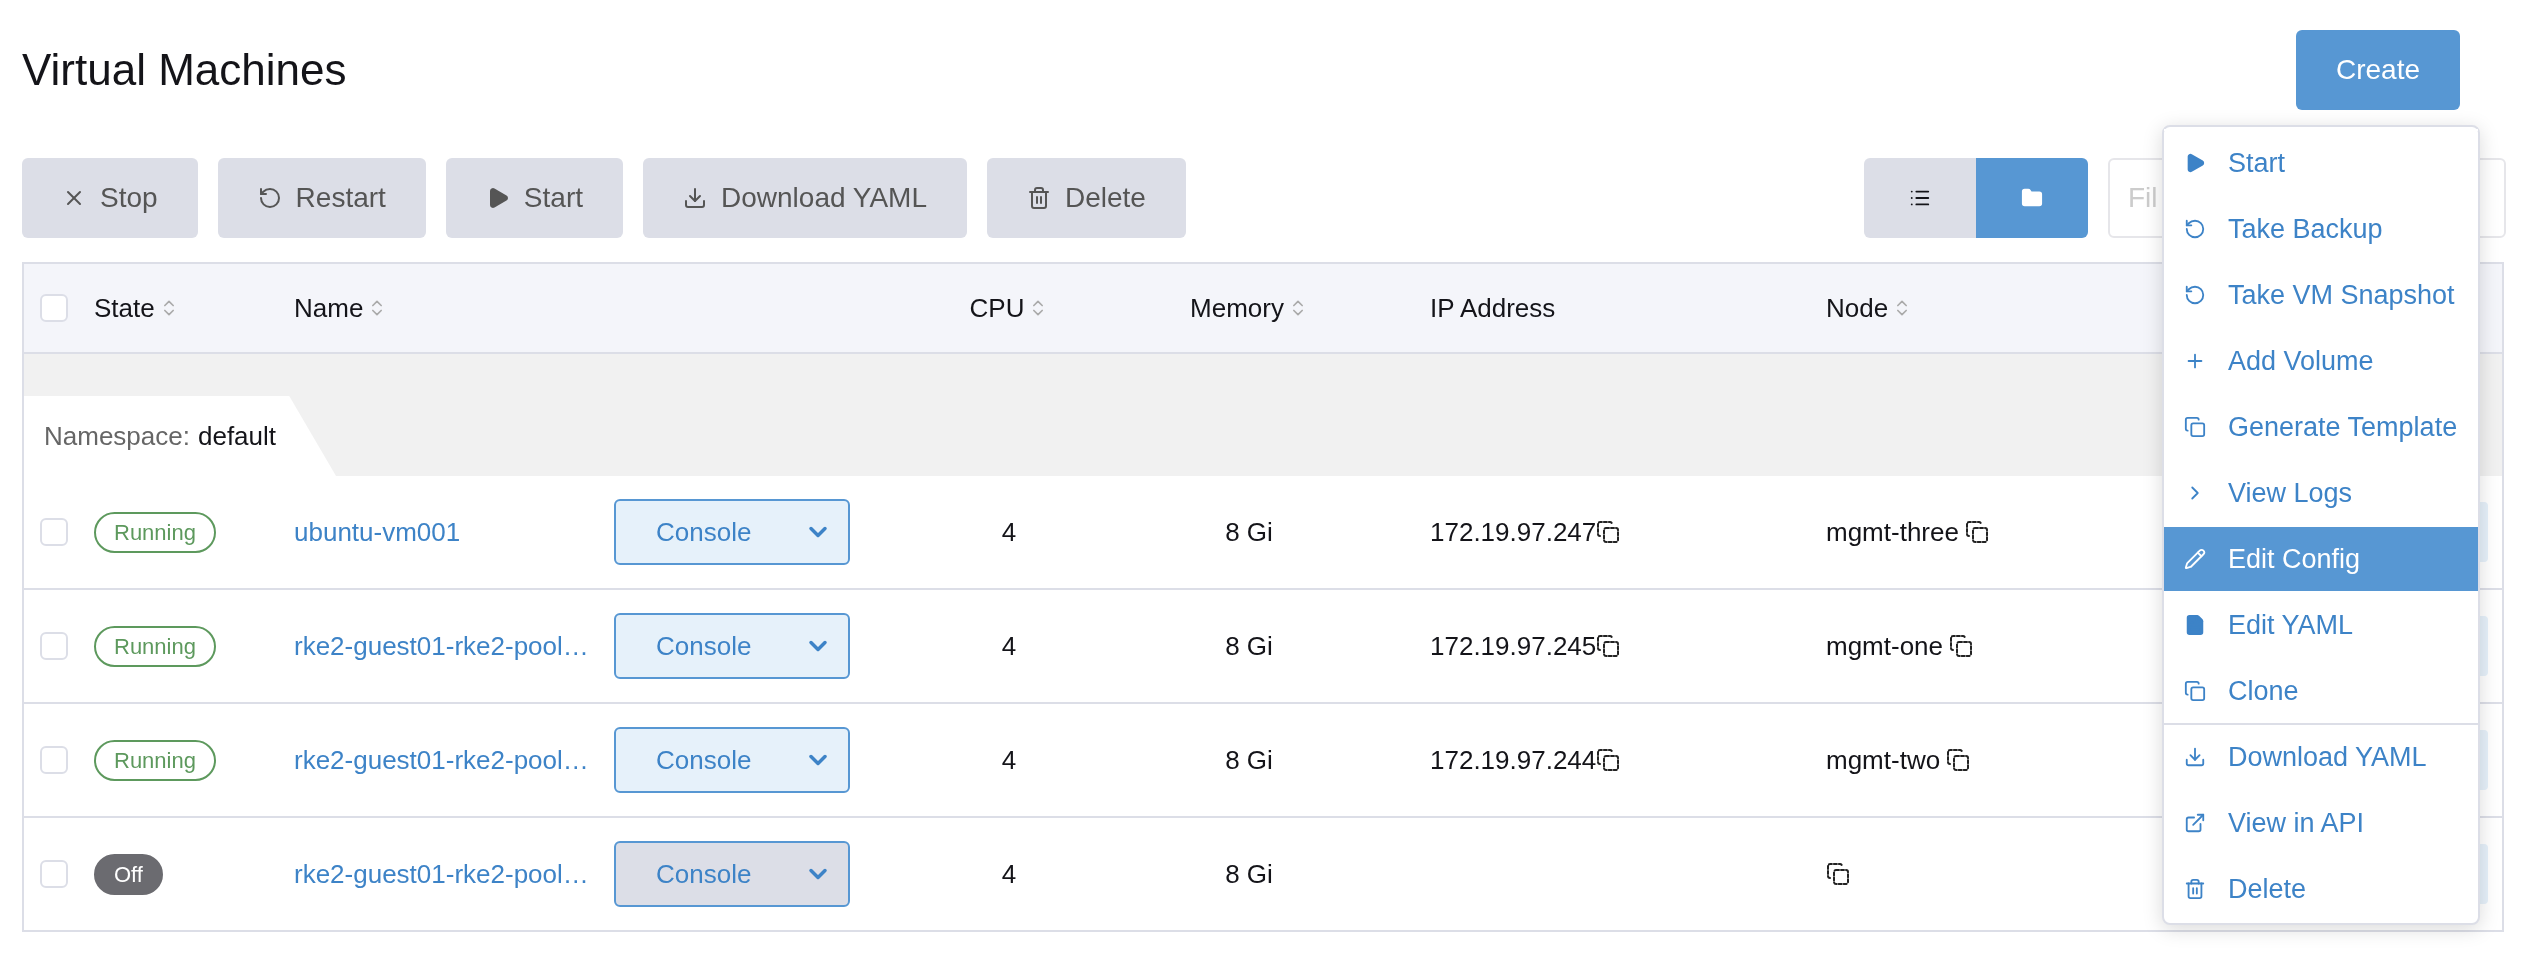 This screenshot has height=964, width=2526. I want to click on menu-item: Add Volume, so click(2321, 361).